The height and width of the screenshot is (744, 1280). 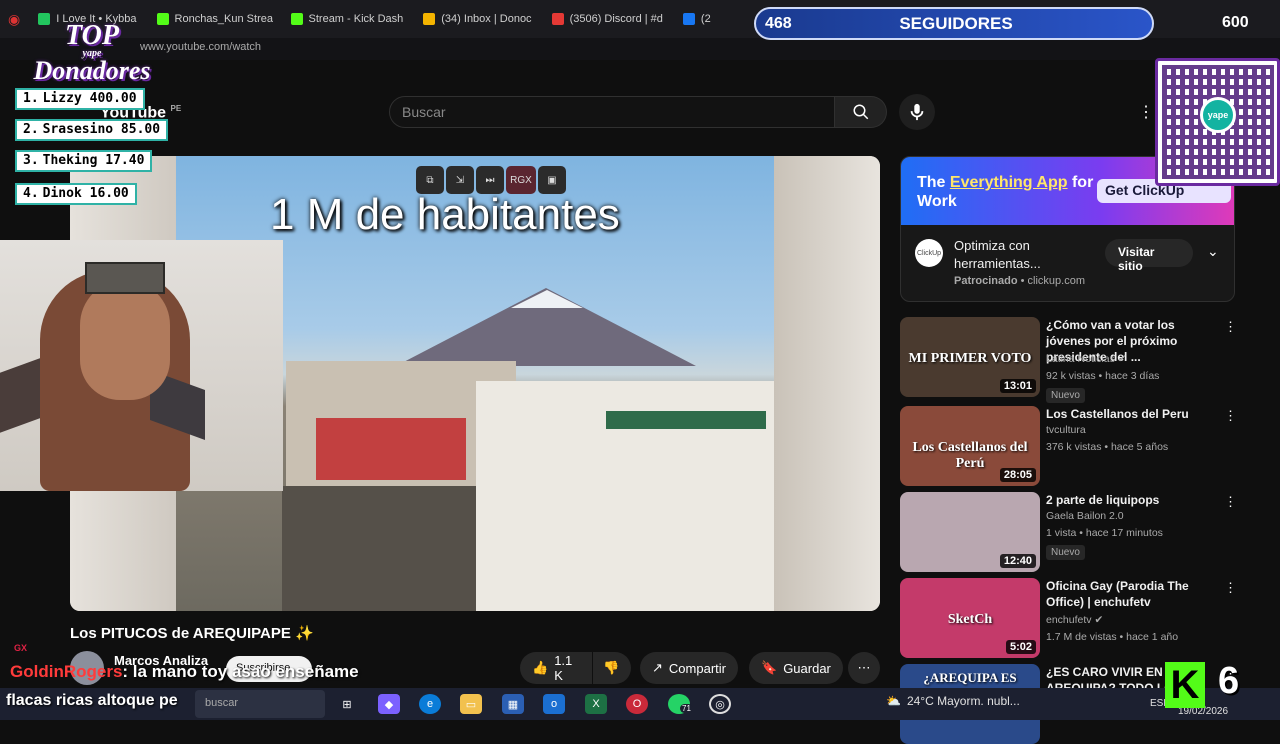 What do you see at coordinates (223, 19) in the screenshot?
I see `tab-label: Ronchas_Kun Strea` at bounding box center [223, 19].